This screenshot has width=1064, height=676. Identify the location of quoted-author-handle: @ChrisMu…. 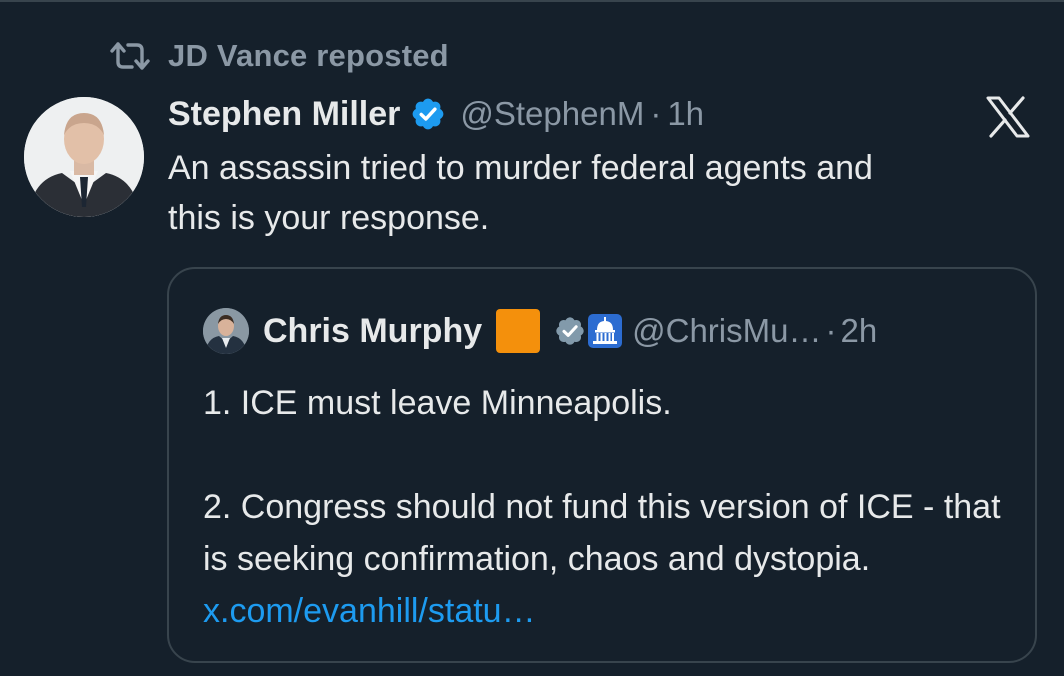
(726, 331).